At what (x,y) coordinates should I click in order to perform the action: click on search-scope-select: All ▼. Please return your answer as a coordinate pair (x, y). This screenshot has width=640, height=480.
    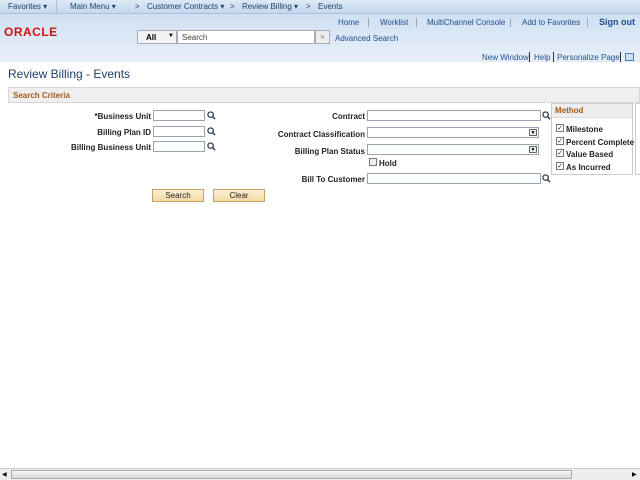
    Looking at the image, I should click on (157, 37).